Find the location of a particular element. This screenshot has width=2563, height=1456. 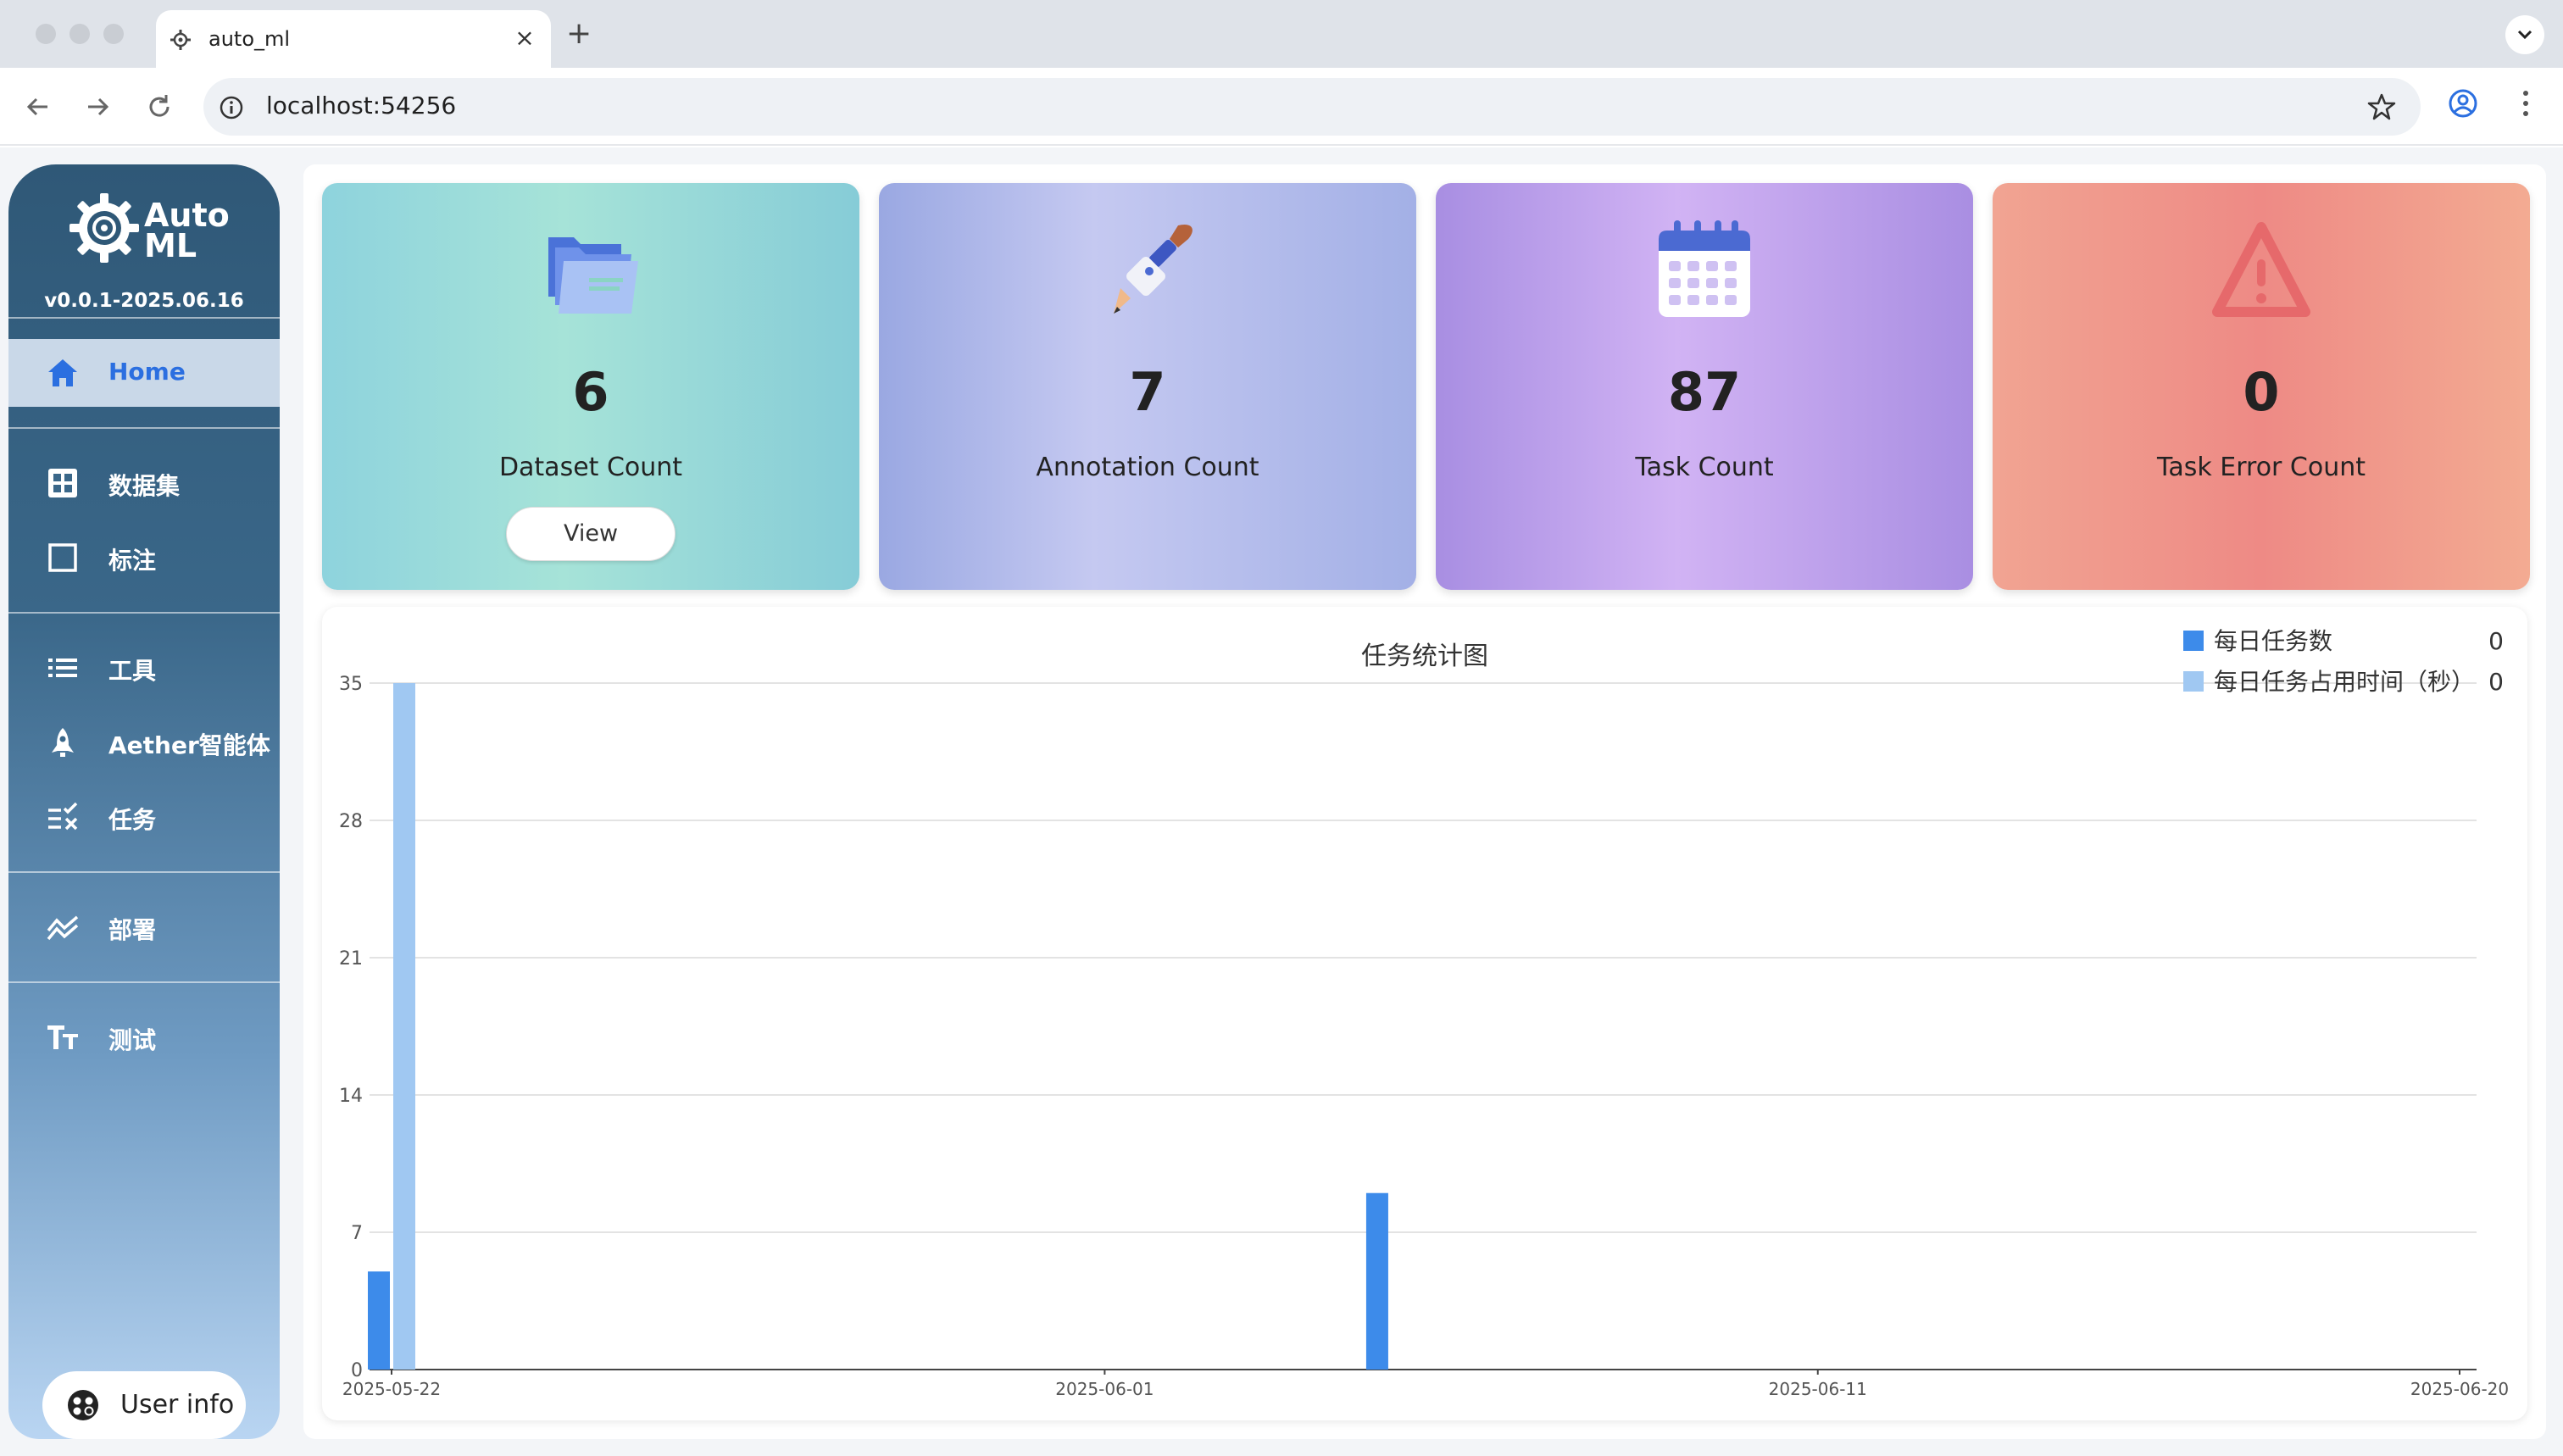

tab-close-icon: × is located at coordinates (524, 38).